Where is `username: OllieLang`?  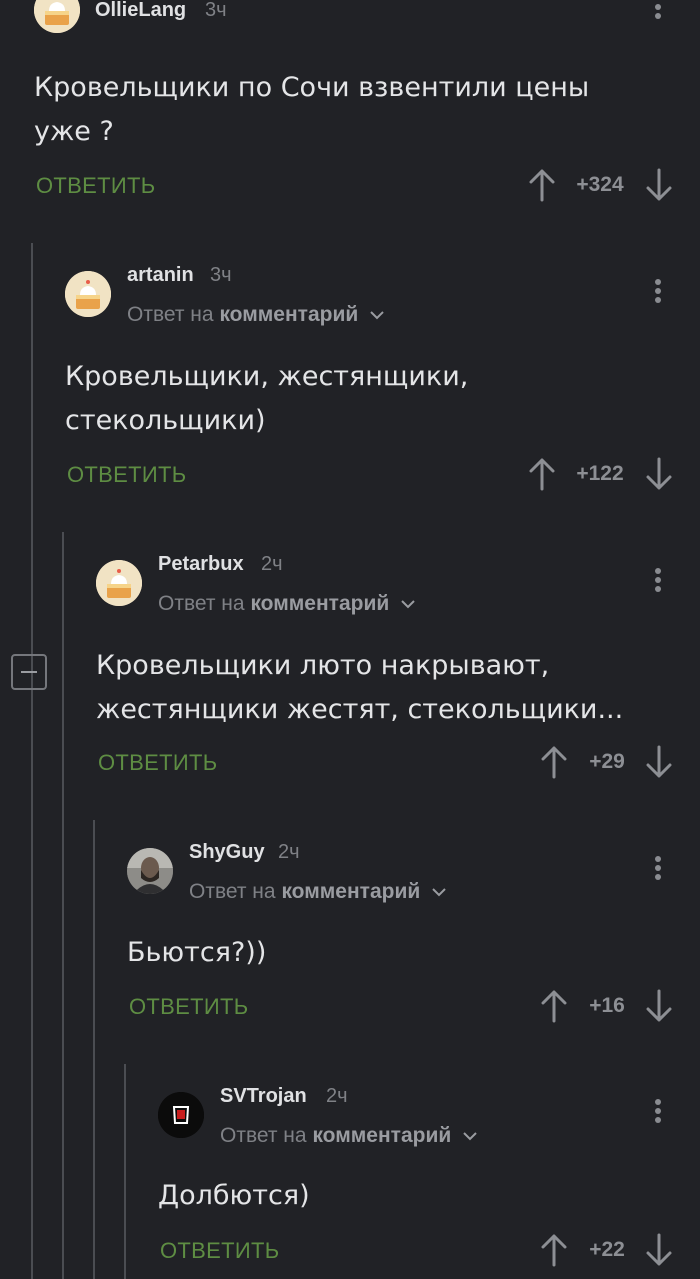 username: OllieLang is located at coordinates (140, 11).